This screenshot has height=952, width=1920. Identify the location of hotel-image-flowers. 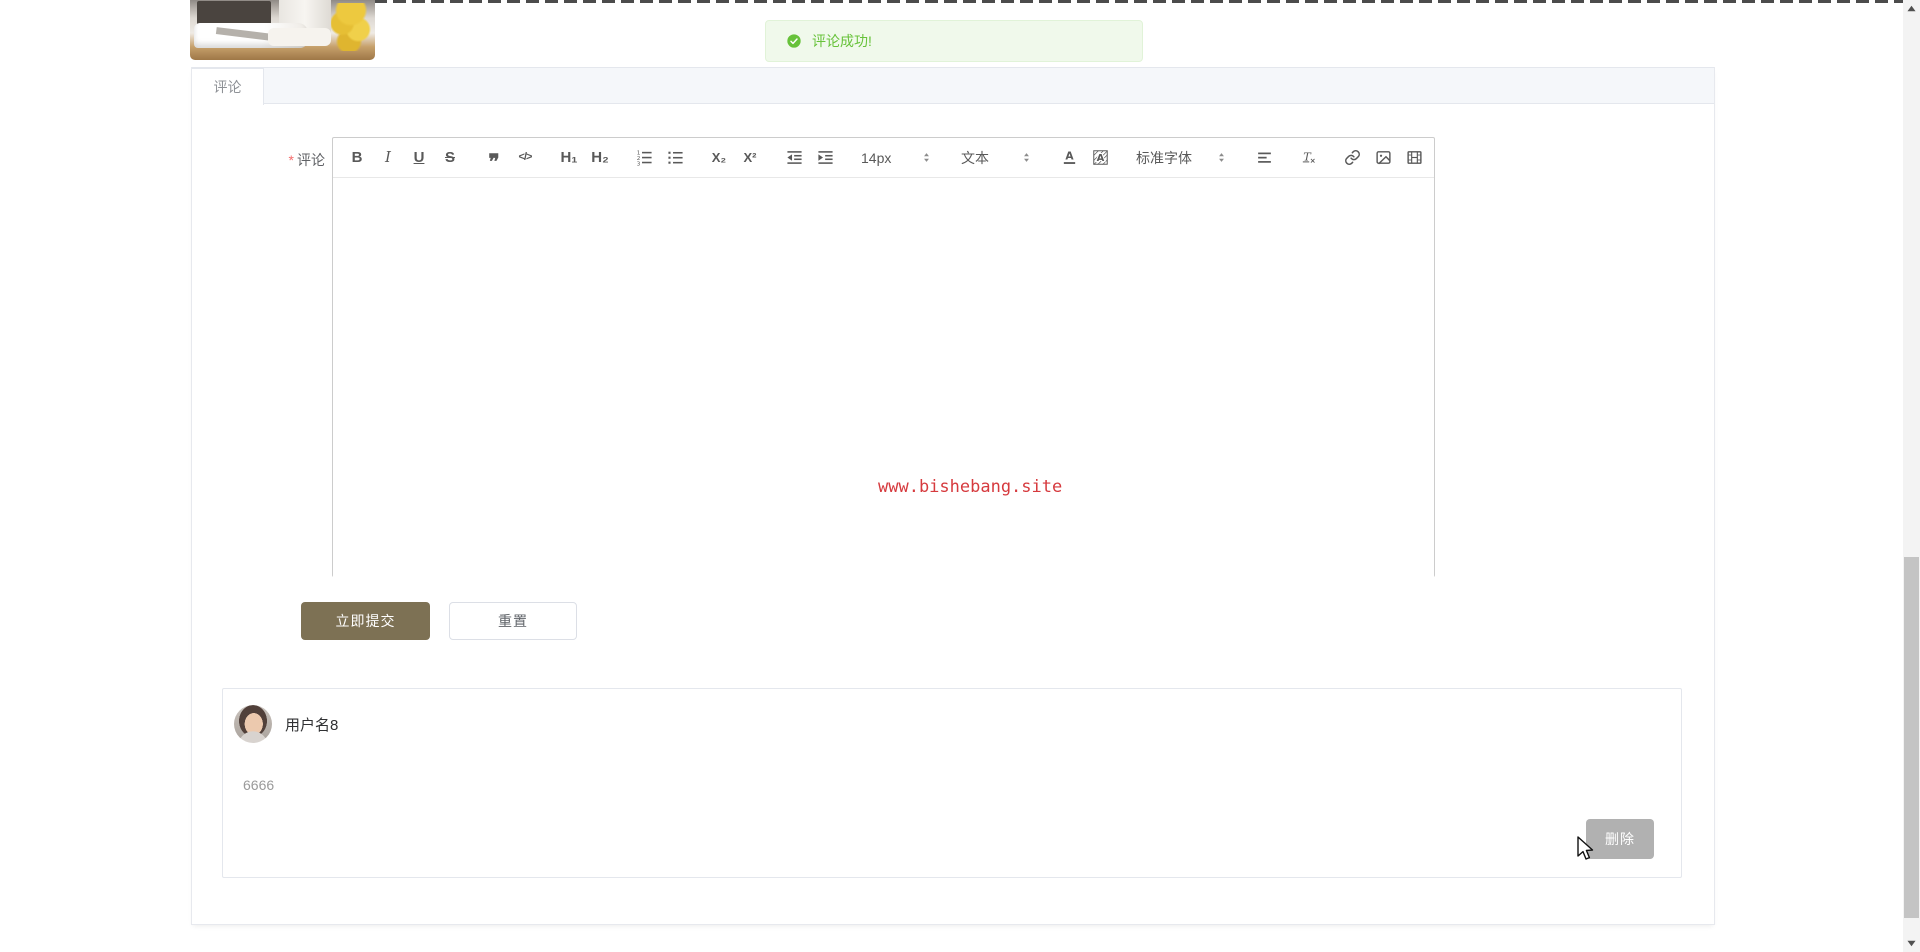
(351, 27).